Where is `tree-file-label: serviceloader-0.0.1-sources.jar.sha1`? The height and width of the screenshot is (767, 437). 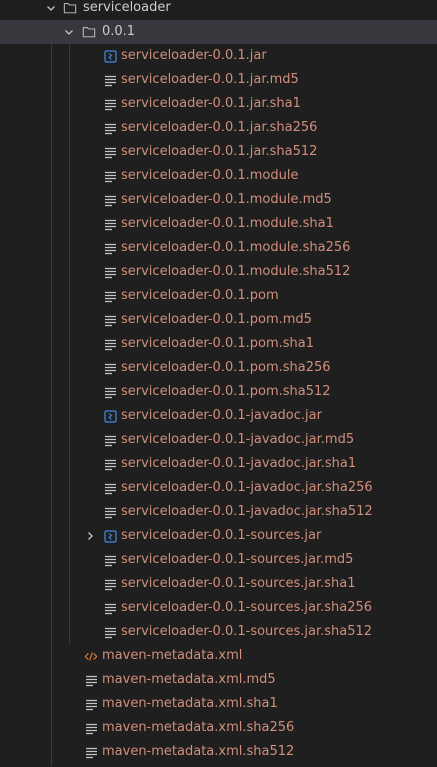
tree-file-label: serviceloader-0.0.1-sources.jar.sha1 is located at coordinates (238, 583).